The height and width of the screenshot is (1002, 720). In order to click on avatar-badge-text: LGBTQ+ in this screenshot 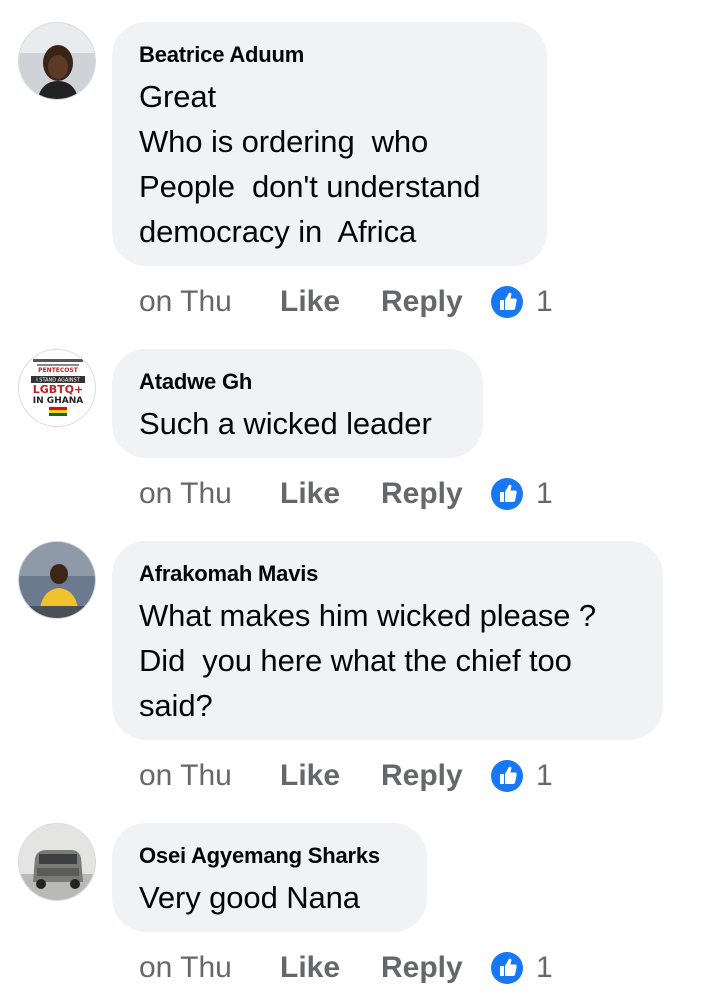, I will do `click(58, 389)`.